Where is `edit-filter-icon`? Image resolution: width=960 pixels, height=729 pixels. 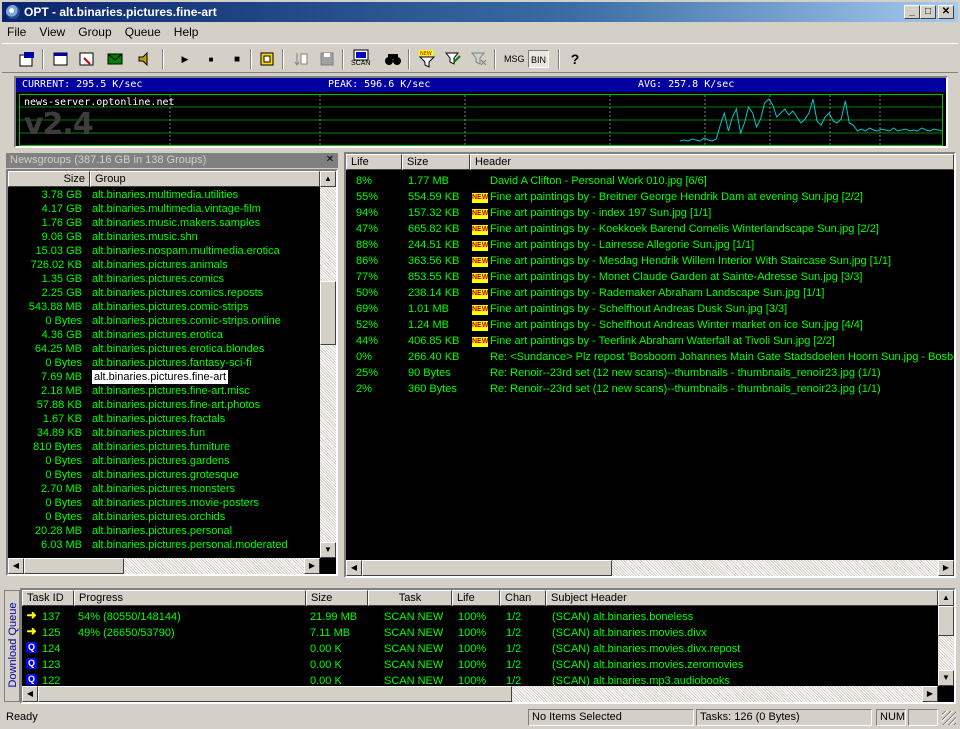
edit-filter-icon is located at coordinates (453, 59).